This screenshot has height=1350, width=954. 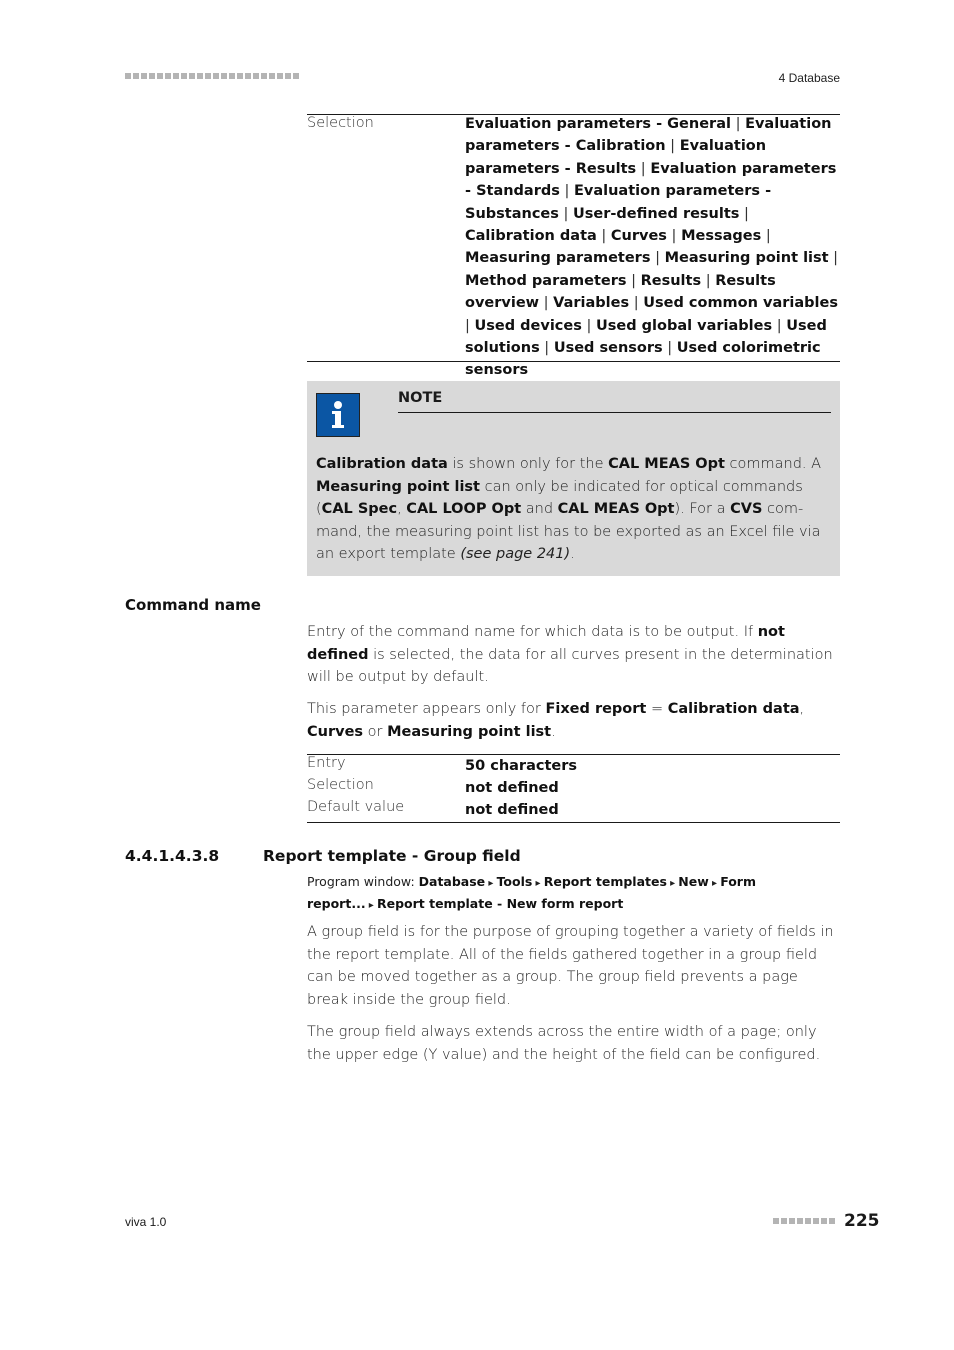 What do you see at coordinates (212, 76) in the screenshot?
I see `header-marker` at bounding box center [212, 76].